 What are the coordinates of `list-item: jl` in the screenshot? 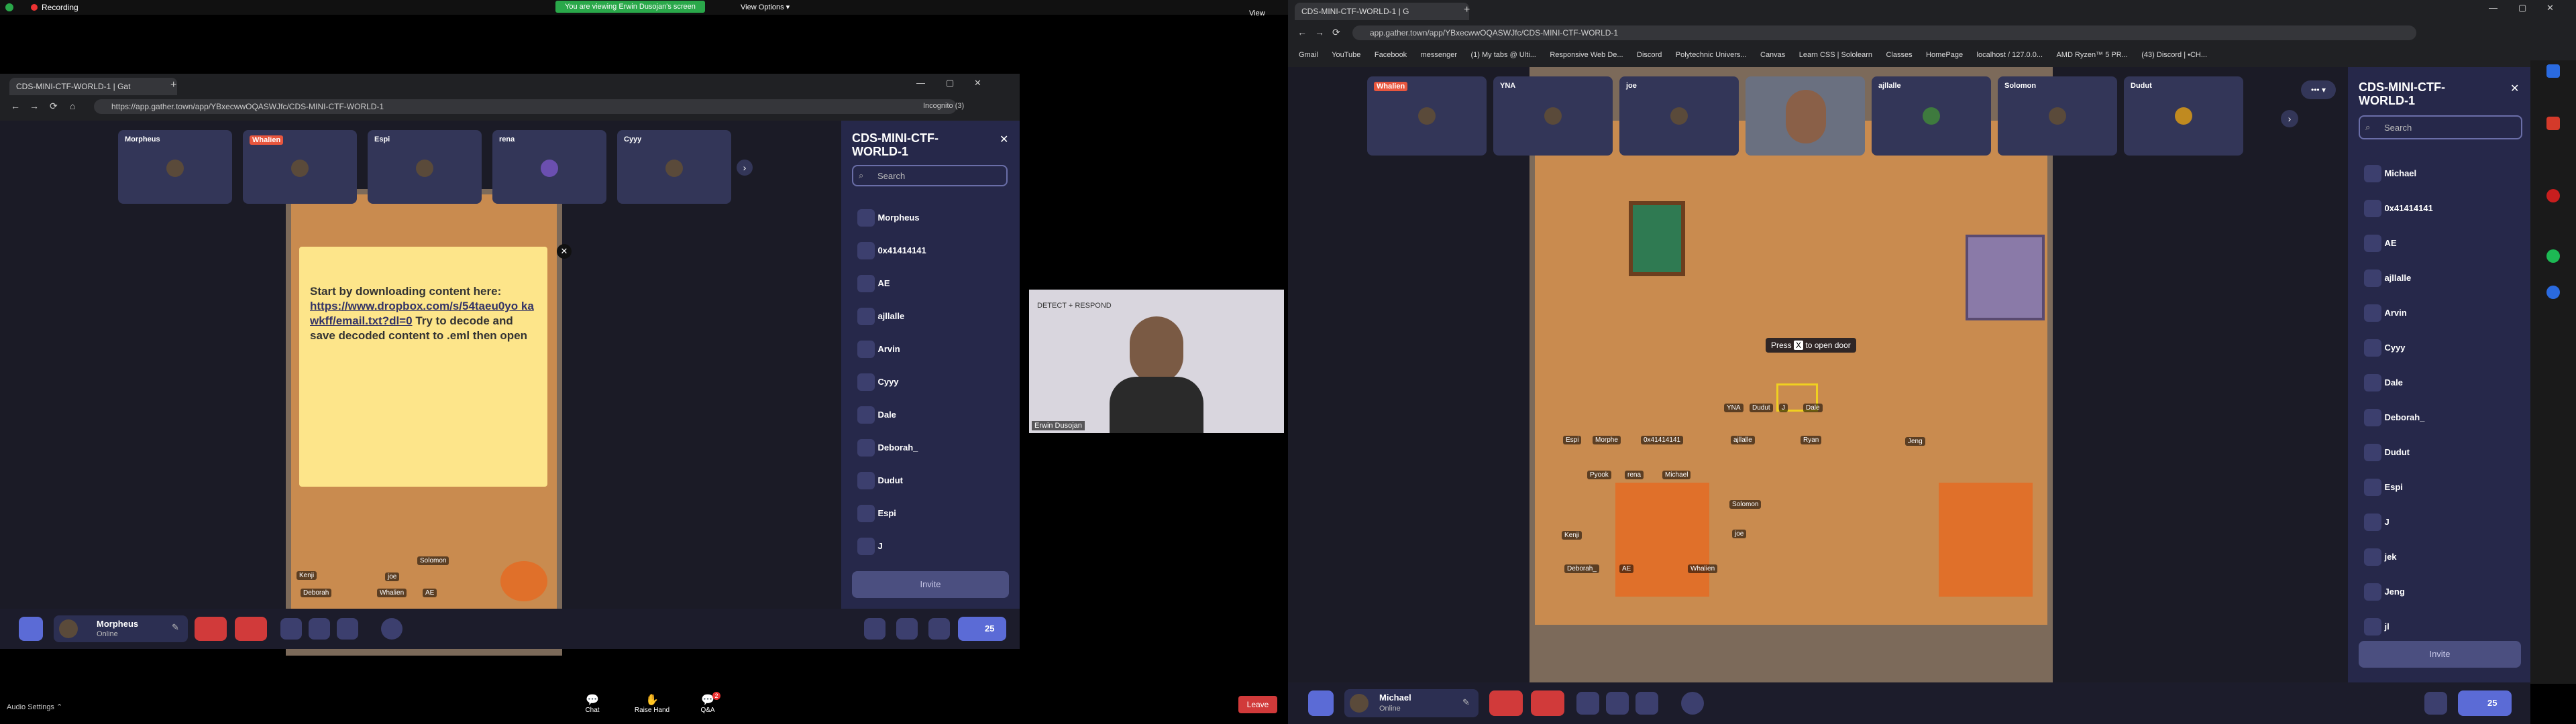 It's located at (2441, 627).